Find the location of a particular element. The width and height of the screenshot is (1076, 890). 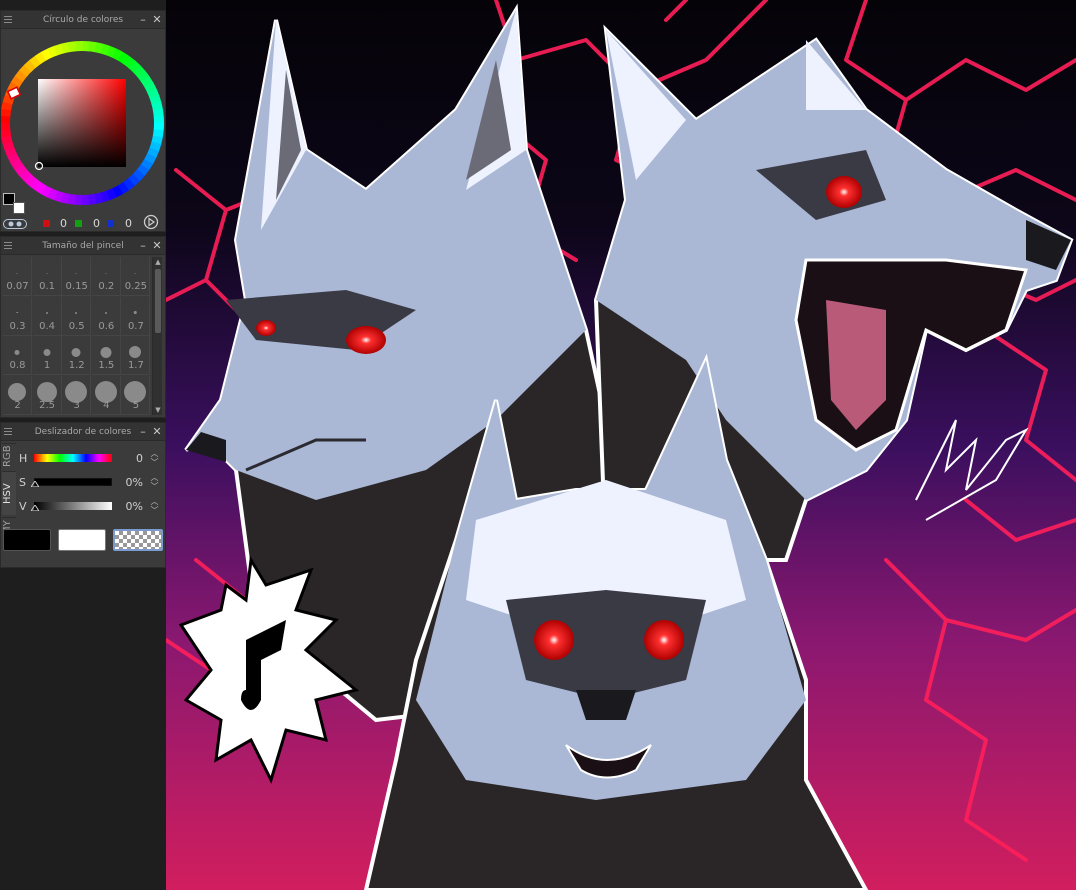

brush-size-option: 1 is located at coordinates (47, 355).